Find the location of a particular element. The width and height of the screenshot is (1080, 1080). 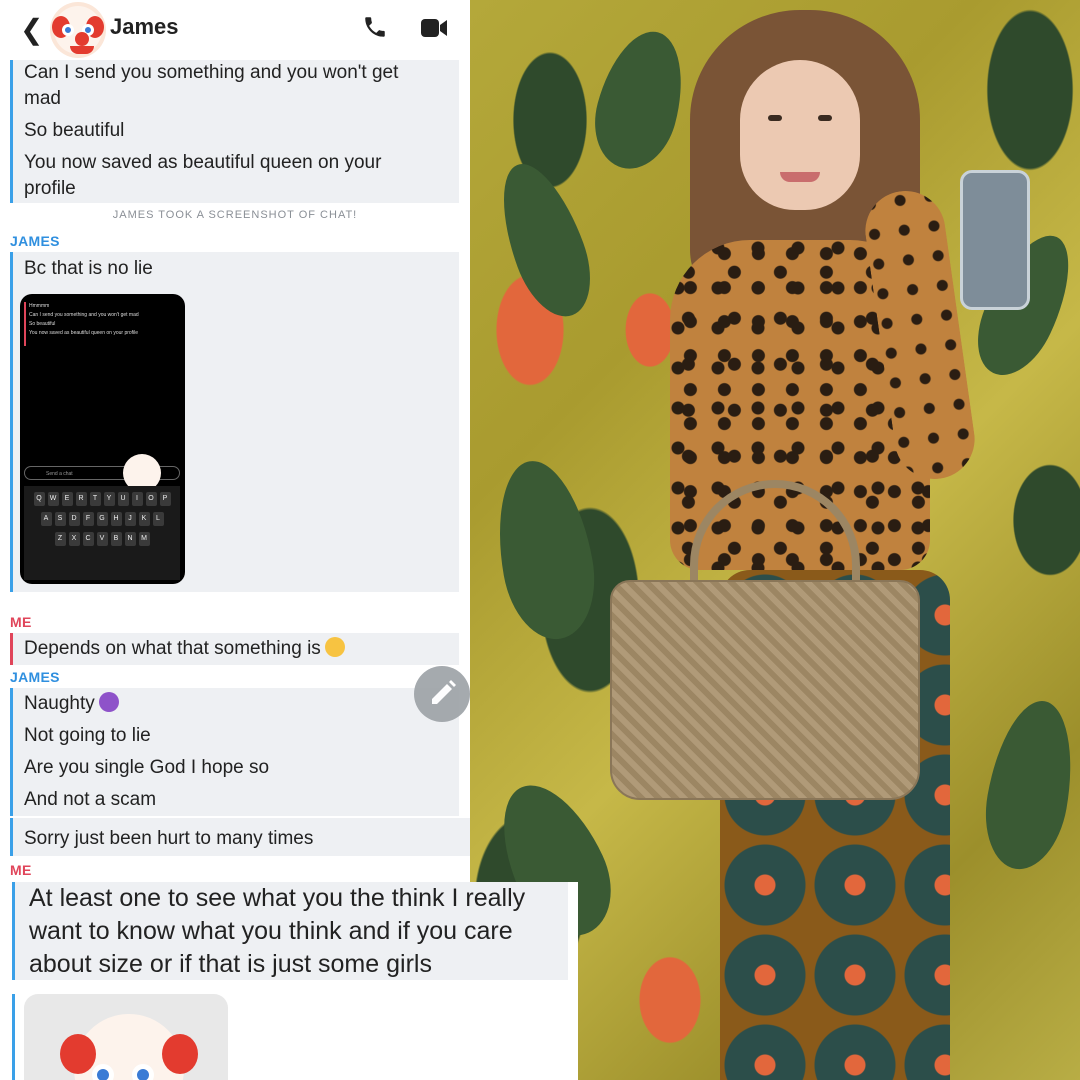

thumbnail-keyboard: QWERTYUIOP ASDFGHJKL ZXCVBNM is located at coordinates (102, 533).